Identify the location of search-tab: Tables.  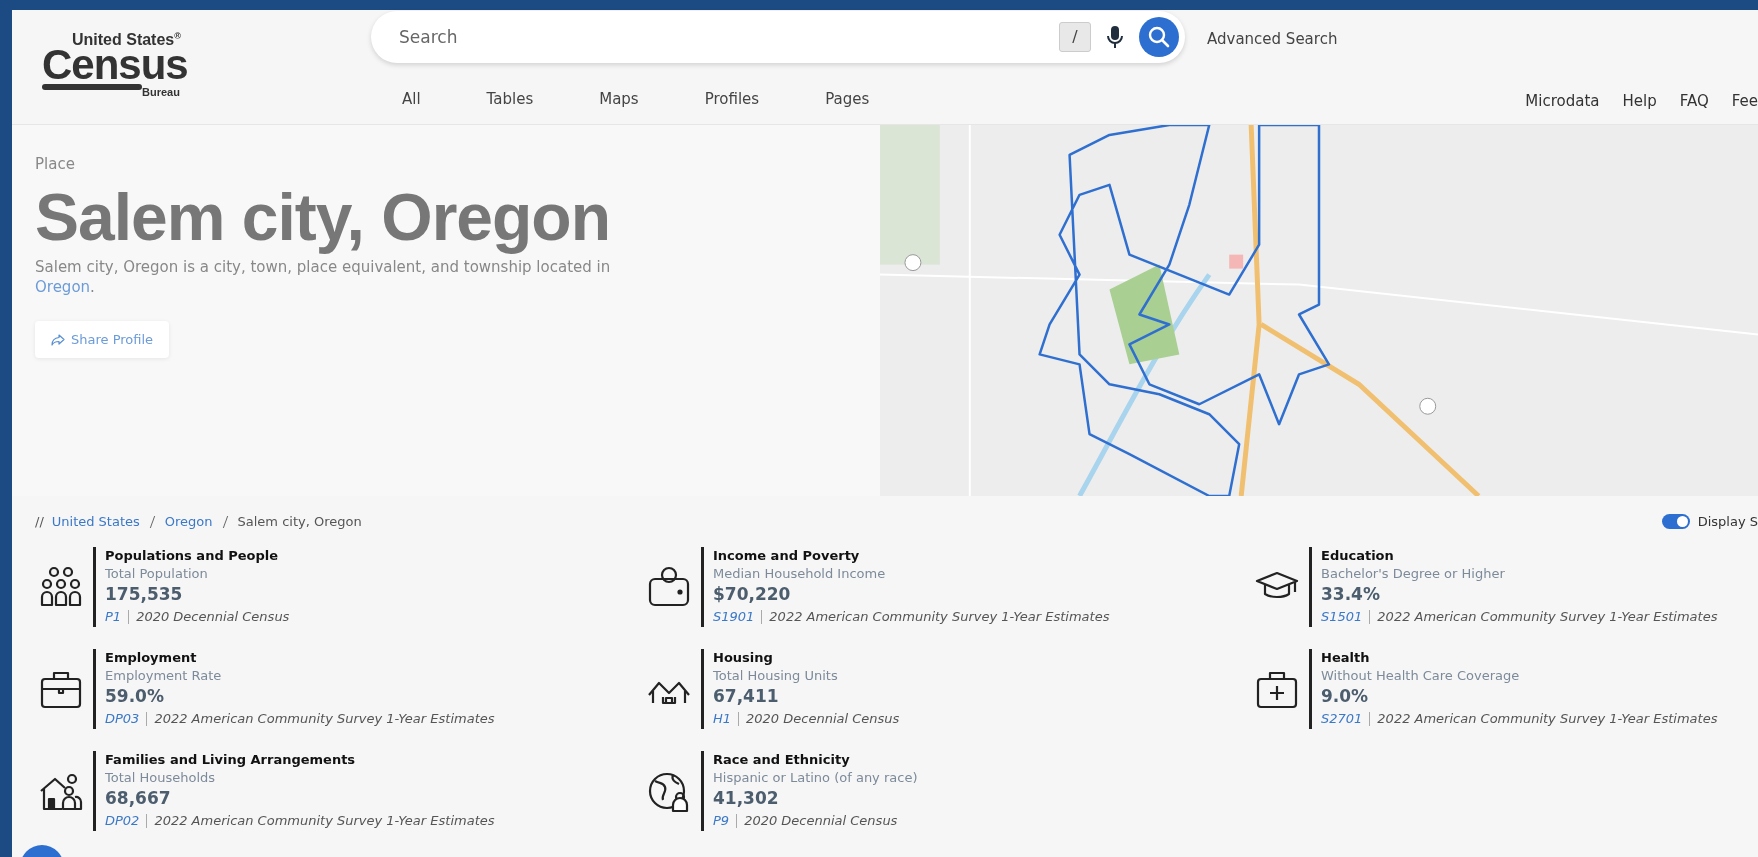
(510, 100).